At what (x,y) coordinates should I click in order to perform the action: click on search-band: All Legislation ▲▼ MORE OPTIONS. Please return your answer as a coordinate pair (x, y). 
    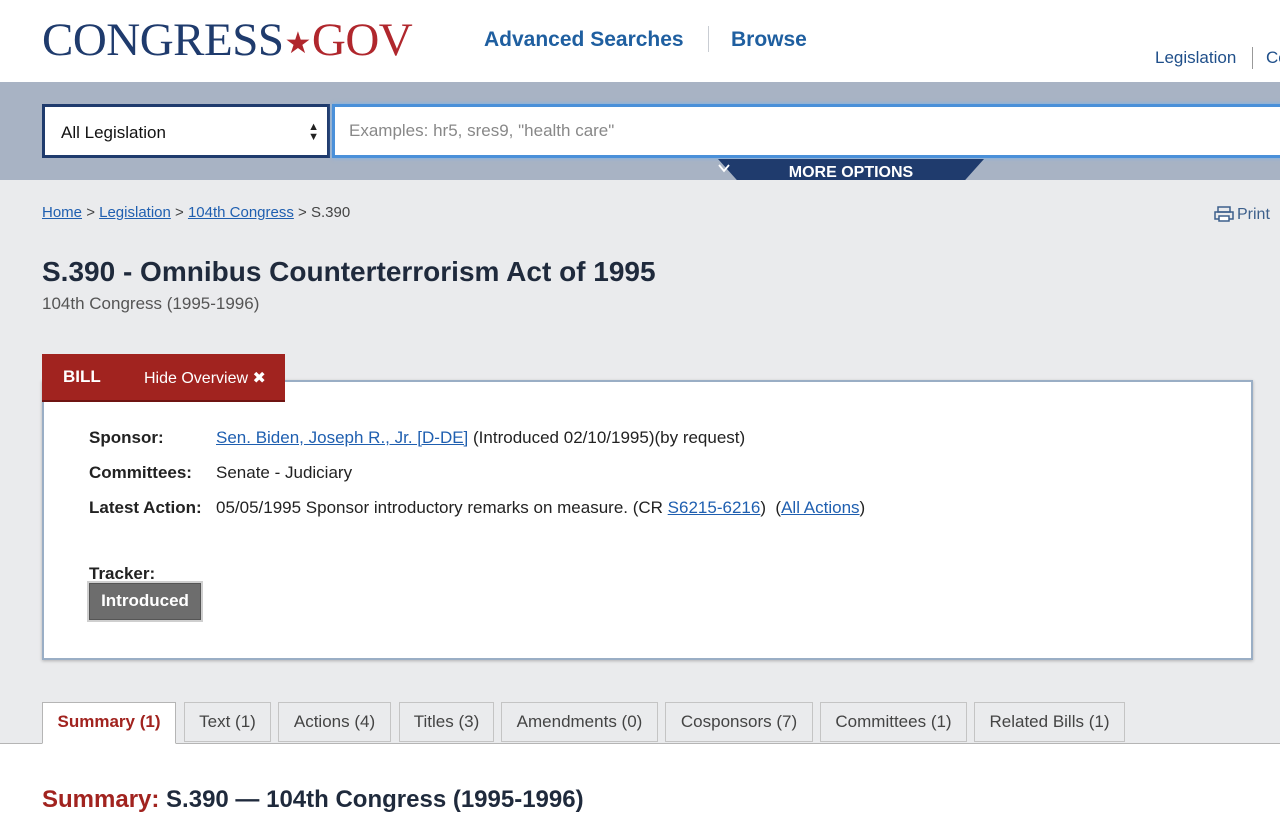
    Looking at the image, I should click on (640, 135).